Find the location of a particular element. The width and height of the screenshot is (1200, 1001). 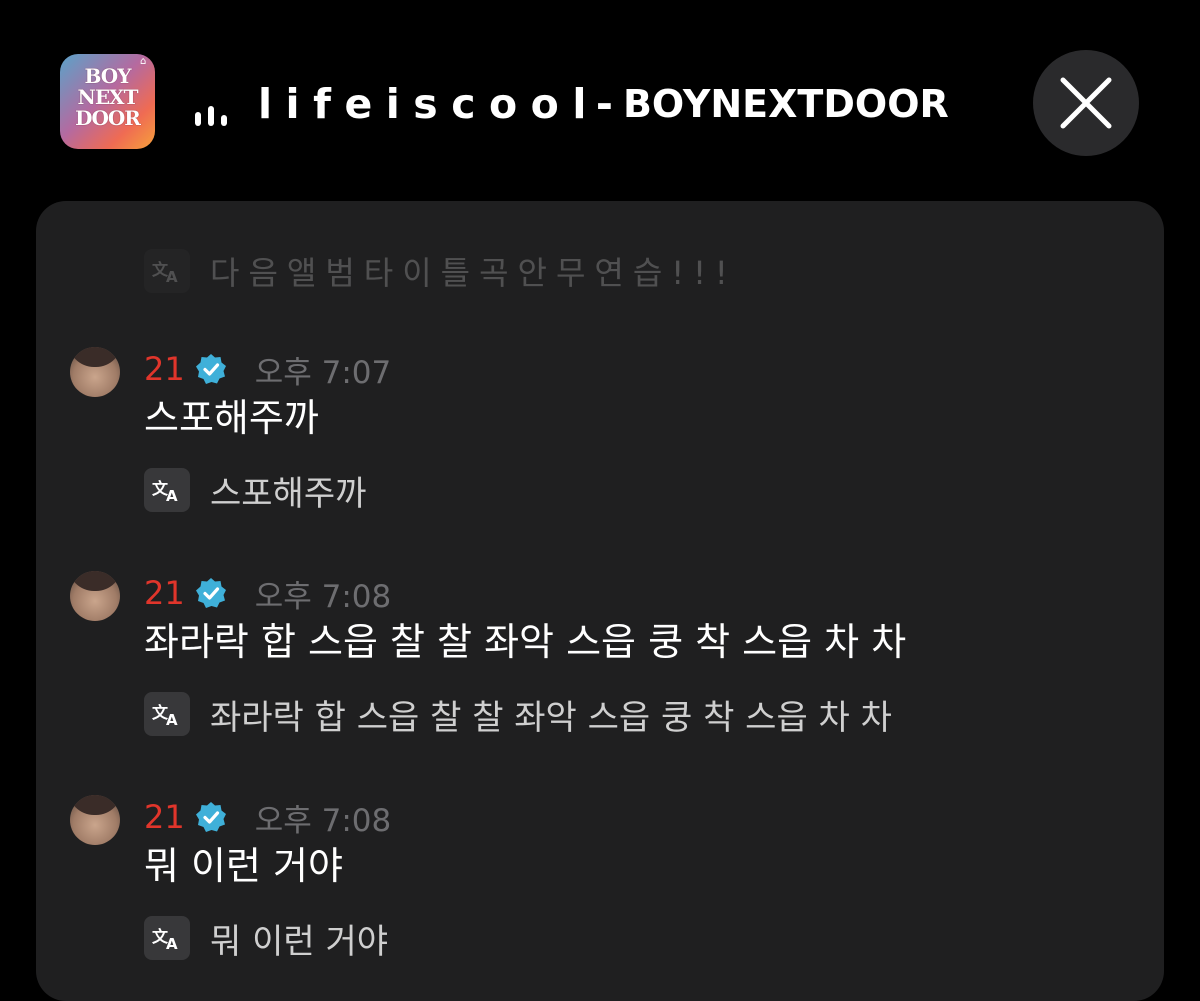

message-text: 뭐 이런 거야 is located at coordinates (243, 866).